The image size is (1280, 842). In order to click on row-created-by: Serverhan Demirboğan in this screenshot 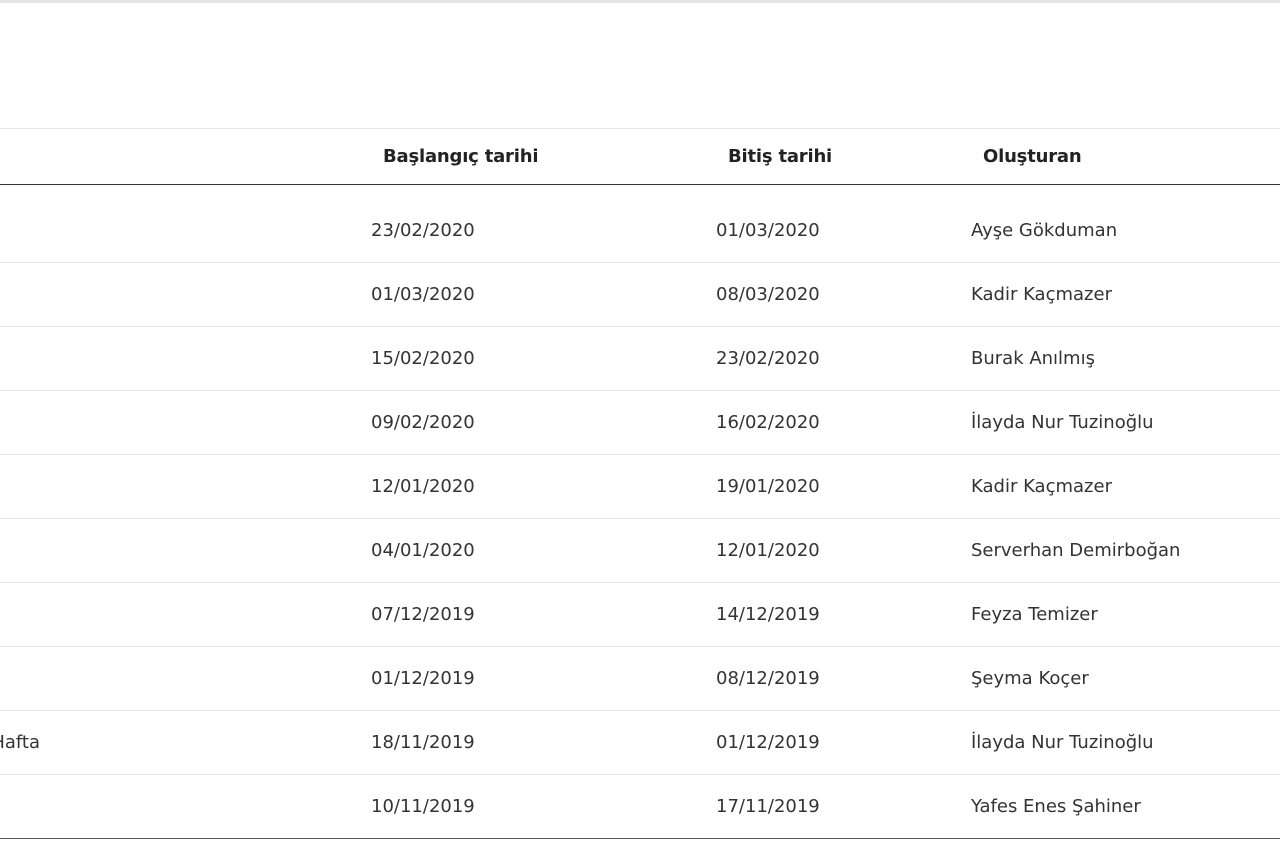, I will do `click(1076, 550)`.